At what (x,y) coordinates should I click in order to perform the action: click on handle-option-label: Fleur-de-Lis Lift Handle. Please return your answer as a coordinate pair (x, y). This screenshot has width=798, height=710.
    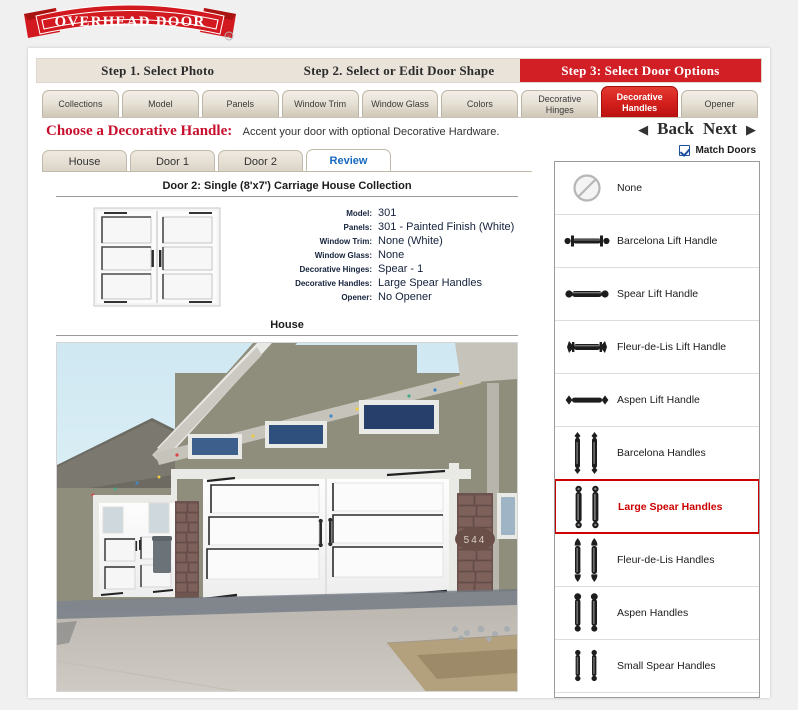
    Looking at the image, I should click on (672, 347).